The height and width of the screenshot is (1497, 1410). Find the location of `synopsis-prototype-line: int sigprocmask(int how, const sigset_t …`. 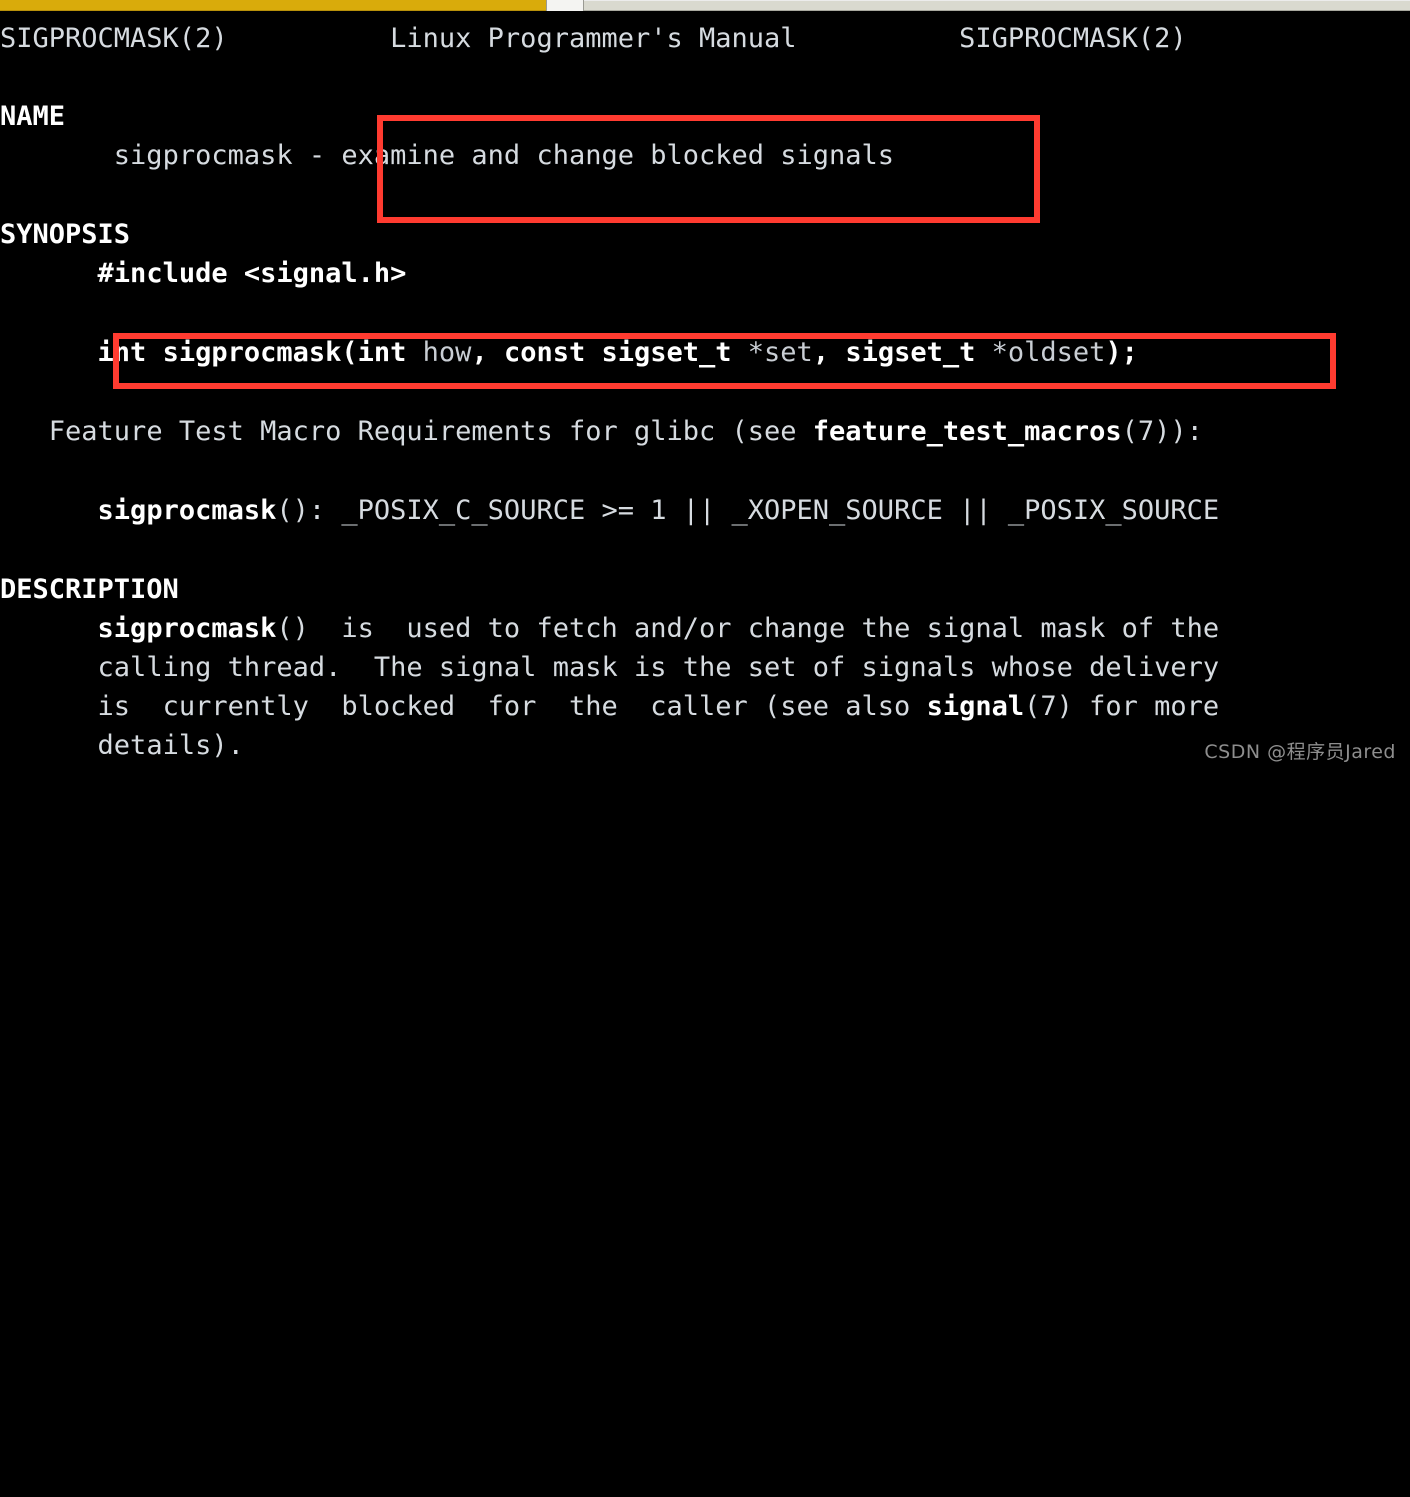

synopsis-prototype-line: int sigprocmask(int how, const sigset_t … is located at coordinates (705, 352).